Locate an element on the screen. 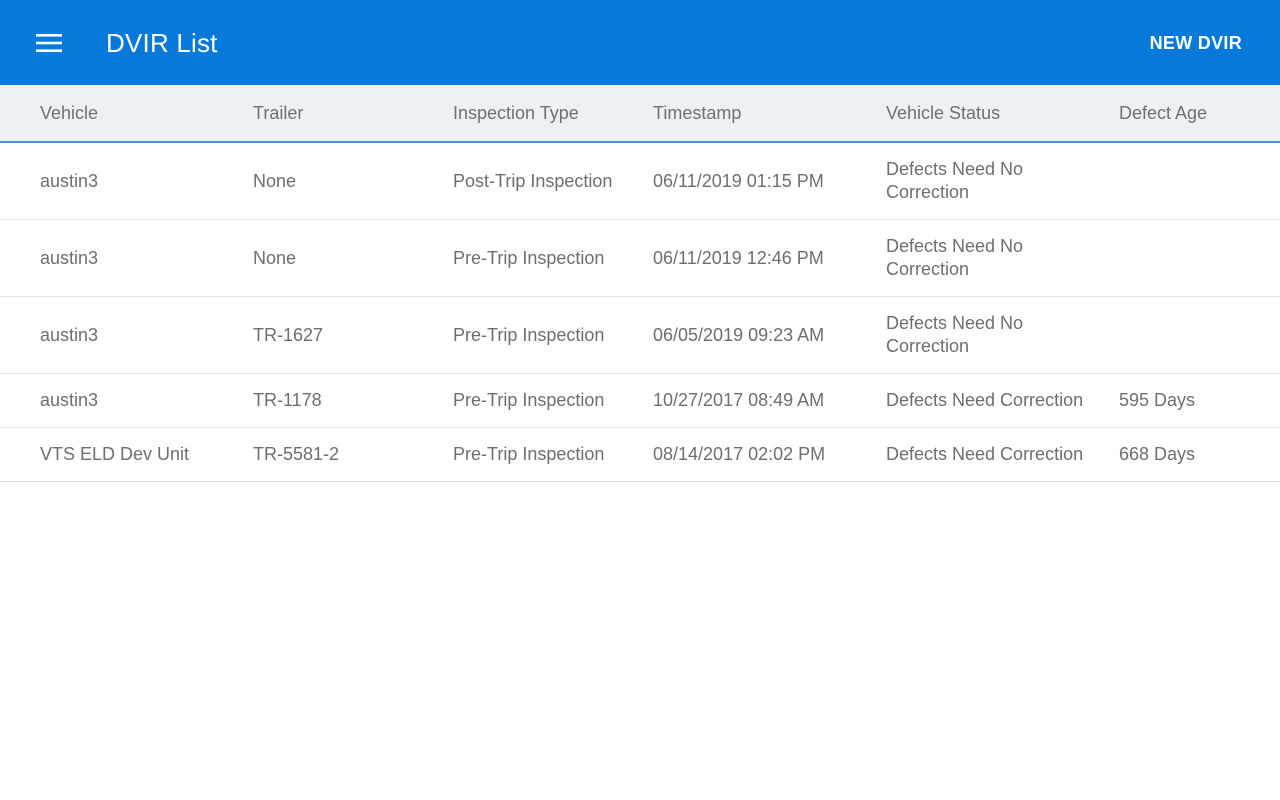 Image resolution: width=1280 pixels, height=800 pixels. cell-defect-age: 595 Days is located at coordinates (1157, 400).